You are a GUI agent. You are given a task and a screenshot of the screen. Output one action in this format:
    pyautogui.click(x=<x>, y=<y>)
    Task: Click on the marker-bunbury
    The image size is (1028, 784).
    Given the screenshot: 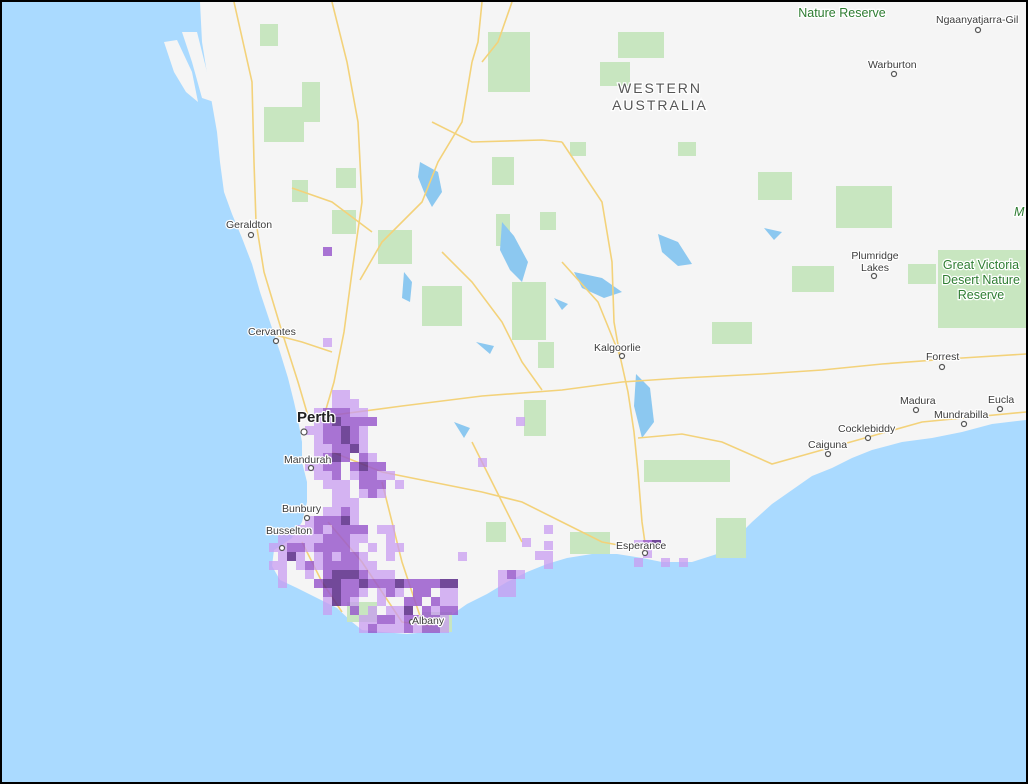 What is the action you would take?
    pyautogui.click(x=307, y=518)
    